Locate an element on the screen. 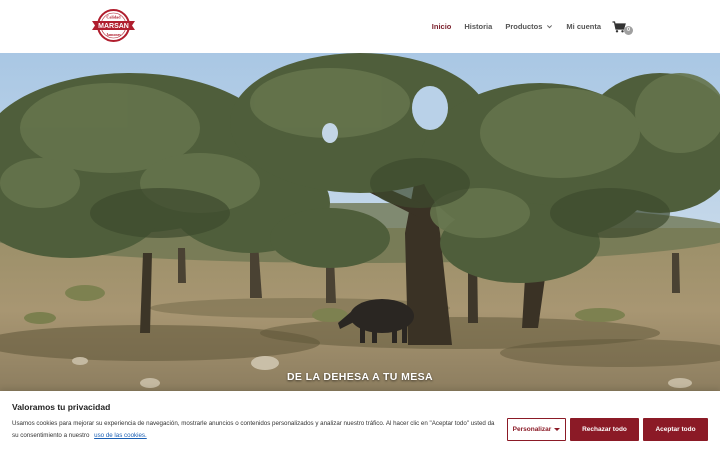 The image size is (720, 450). nav-item-historia: Historia is located at coordinates (478, 26).